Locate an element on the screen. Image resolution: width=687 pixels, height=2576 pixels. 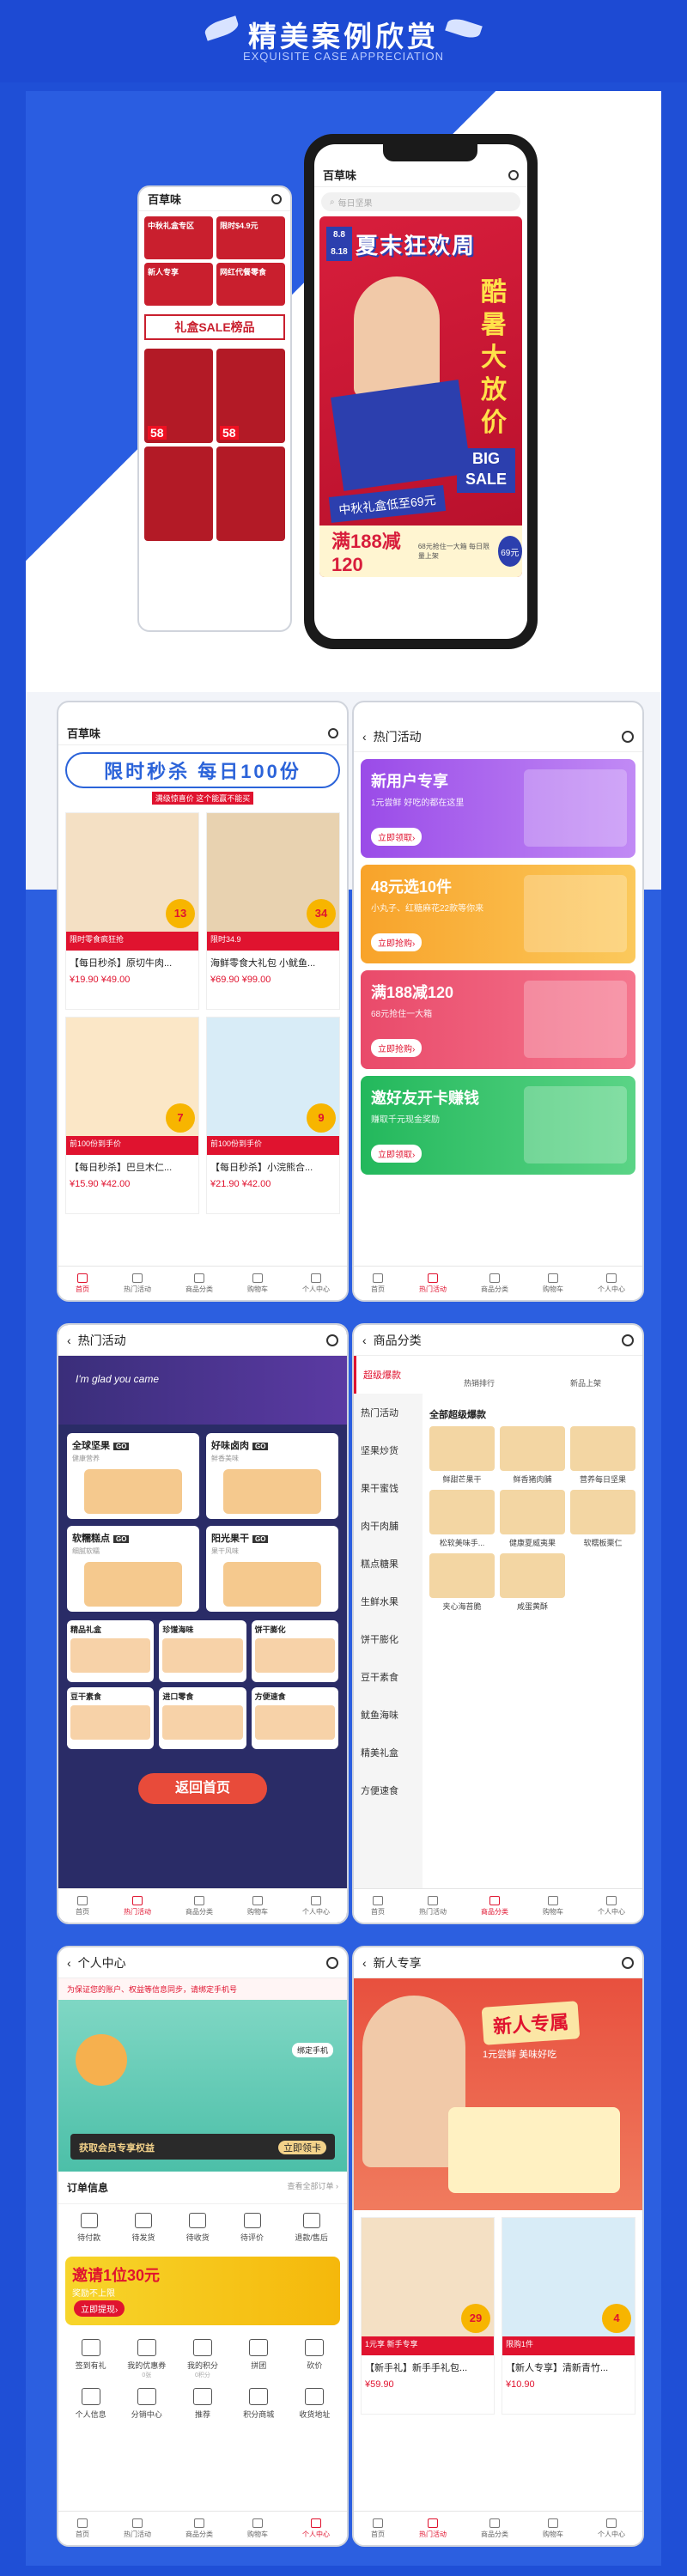
category-item: 超级爆款 is located at coordinates (388, 1375).